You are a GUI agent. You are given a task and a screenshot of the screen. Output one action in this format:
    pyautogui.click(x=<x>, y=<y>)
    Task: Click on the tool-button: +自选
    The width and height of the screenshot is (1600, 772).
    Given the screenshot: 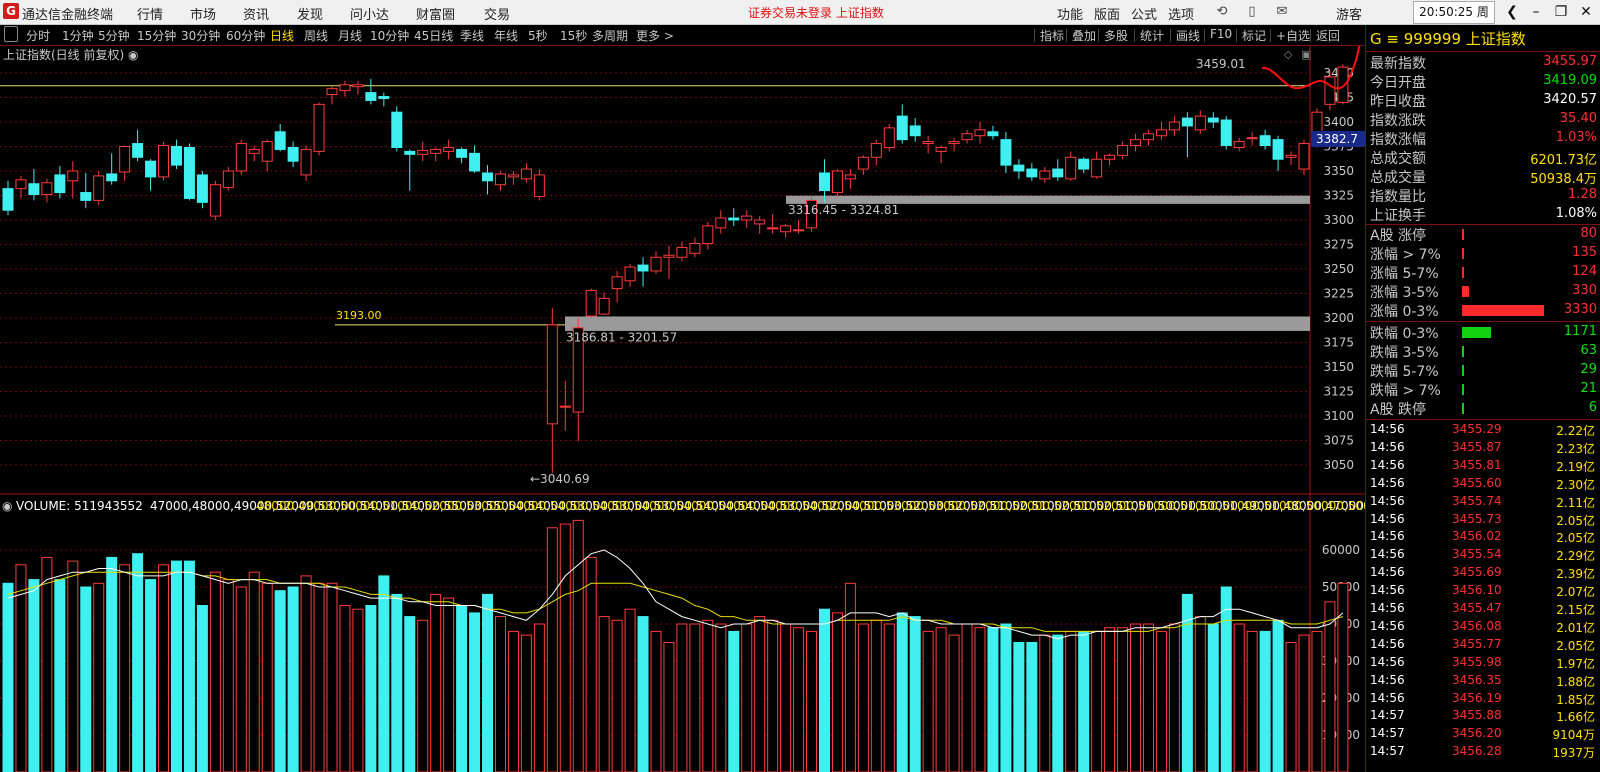 What is the action you would take?
    pyautogui.click(x=1293, y=35)
    